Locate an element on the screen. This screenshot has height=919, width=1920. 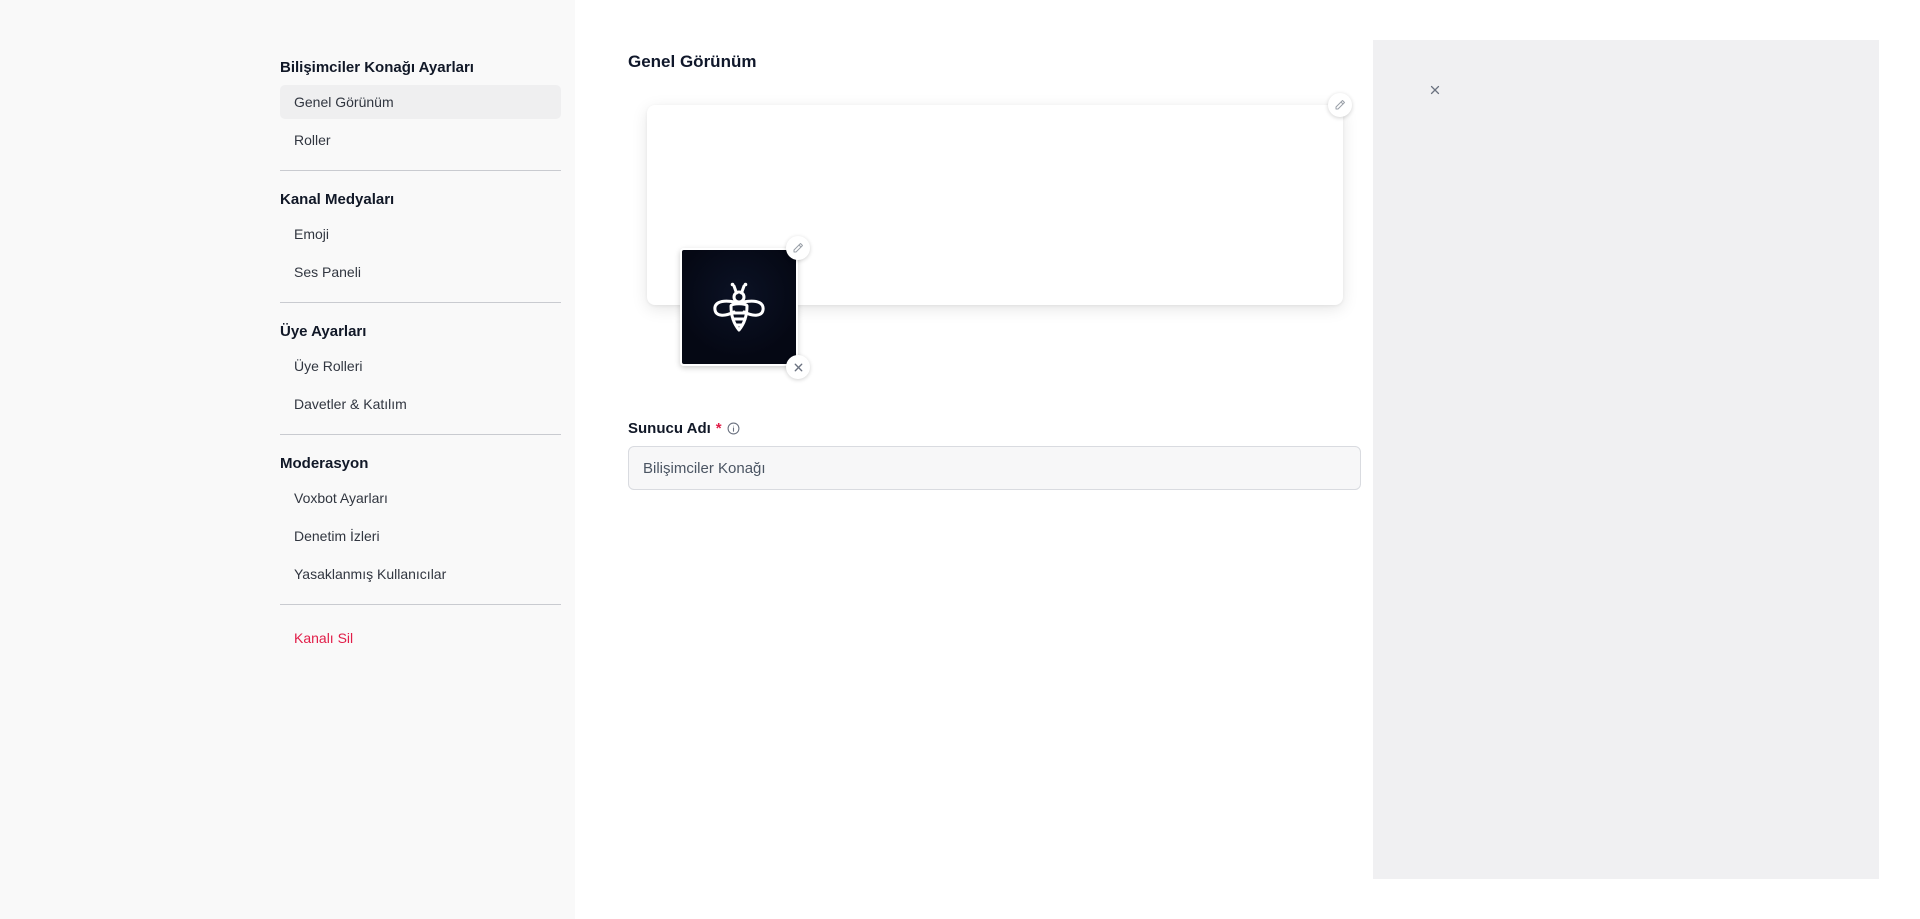
avatar-remove-button is located at coordinates (798, 367).